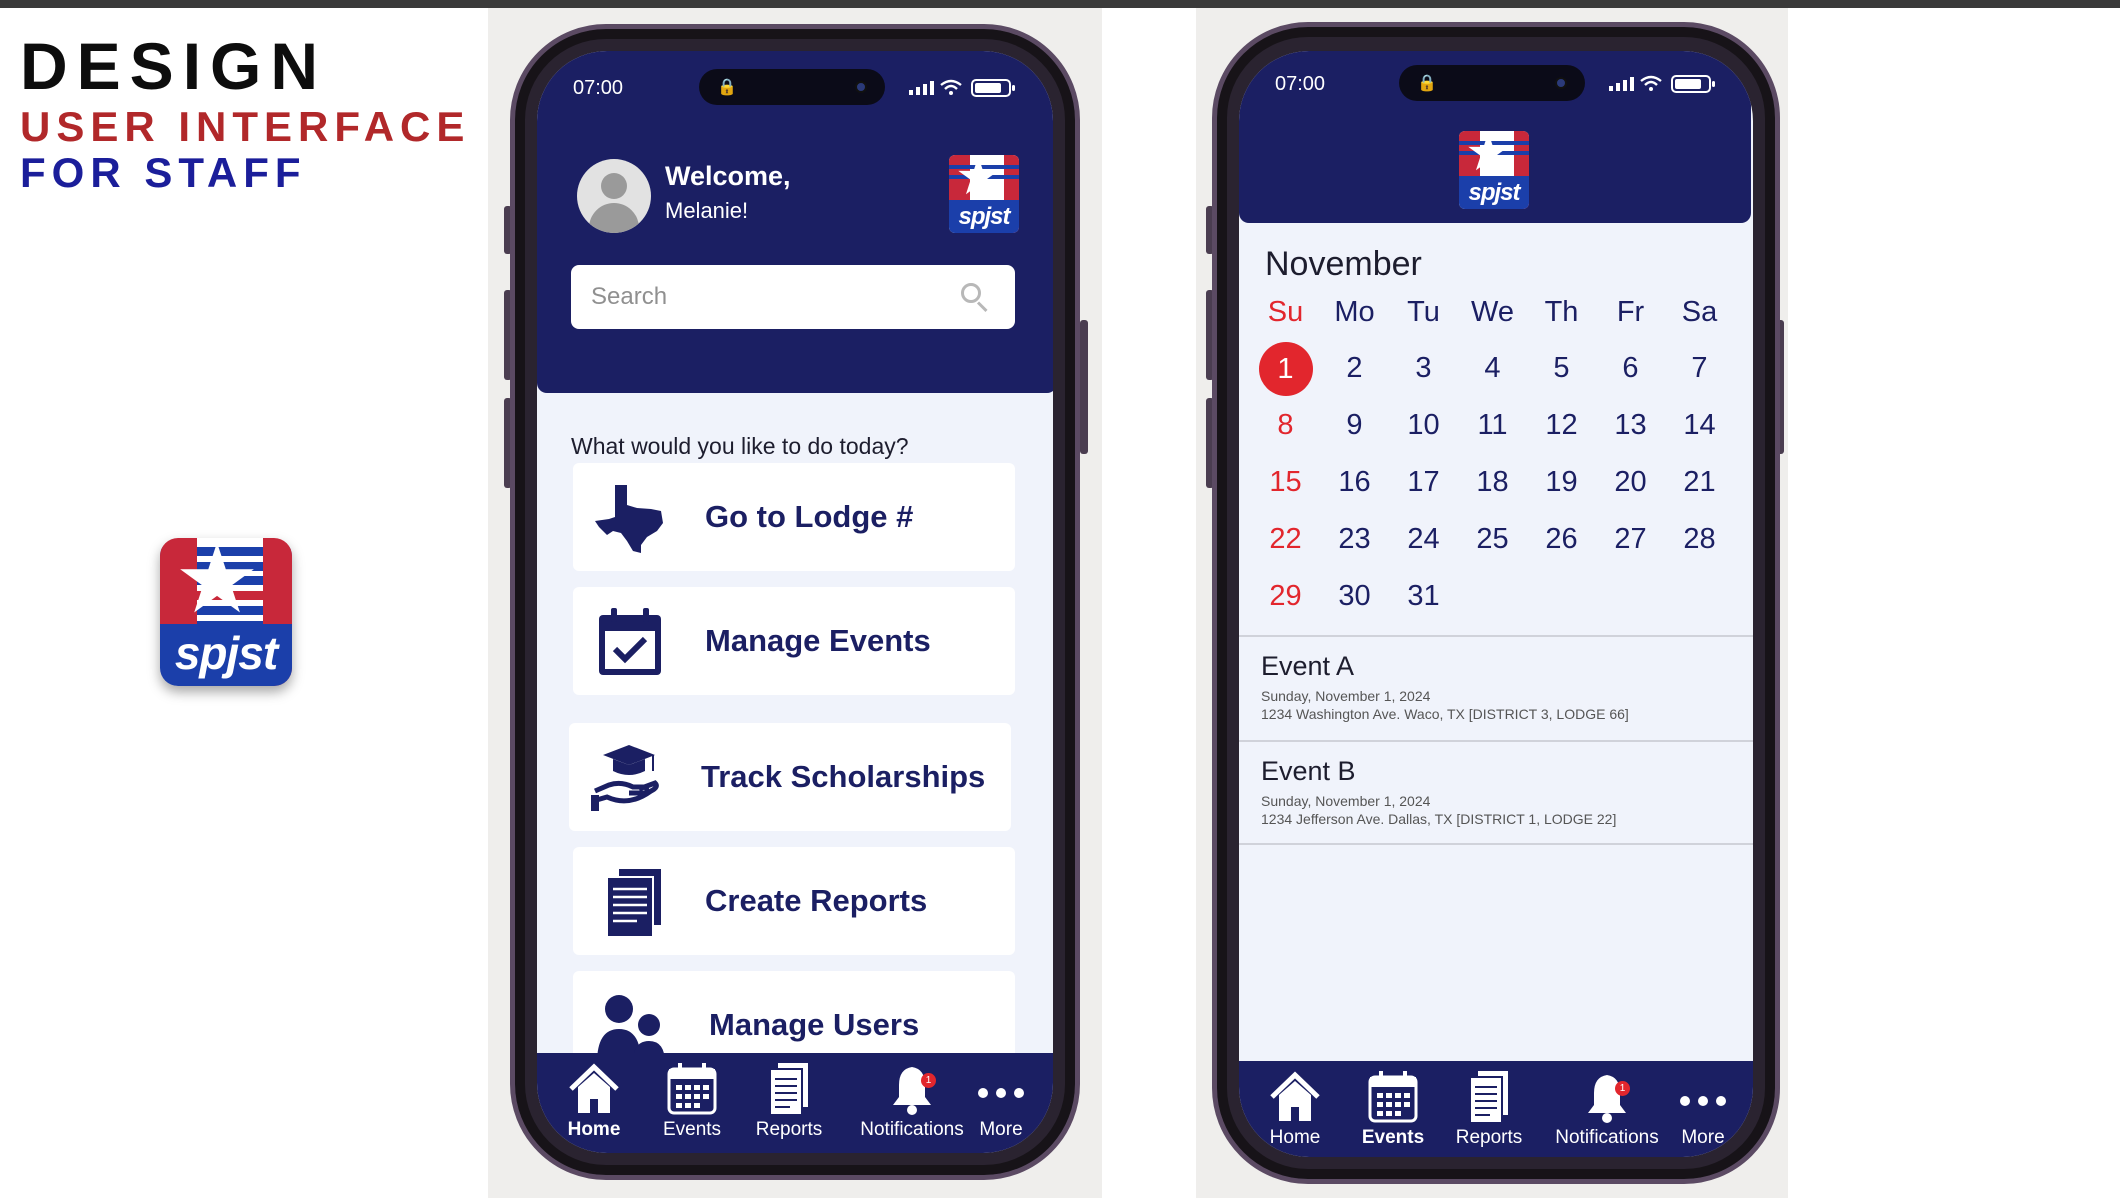  I want to click on calendar-day: 24, so click(1423, 539).